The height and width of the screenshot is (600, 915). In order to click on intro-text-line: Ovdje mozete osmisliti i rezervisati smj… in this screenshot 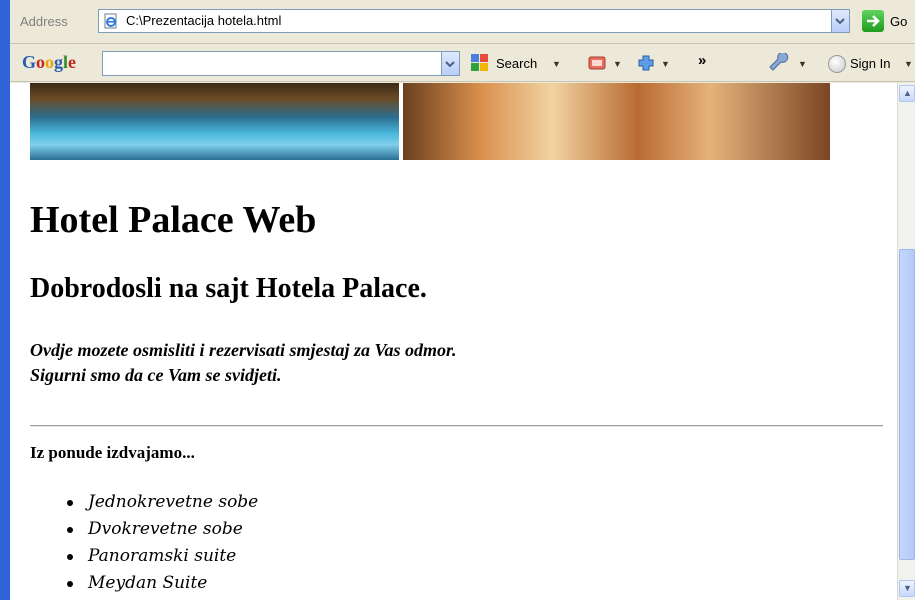, I will do `click(243, 350)`.